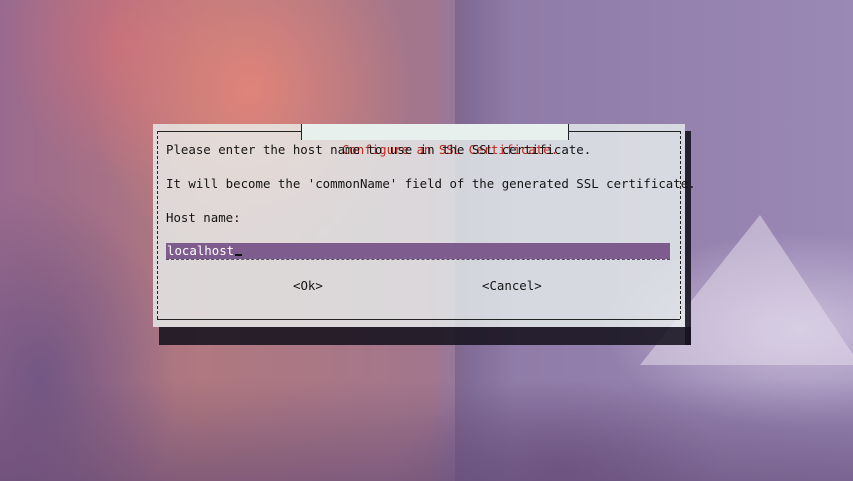 The width and height of the screenshot is (853, 481). Describe the element at coordinates (418, 251) in the screenshot. I see `host-name-input: localhost` at that location.